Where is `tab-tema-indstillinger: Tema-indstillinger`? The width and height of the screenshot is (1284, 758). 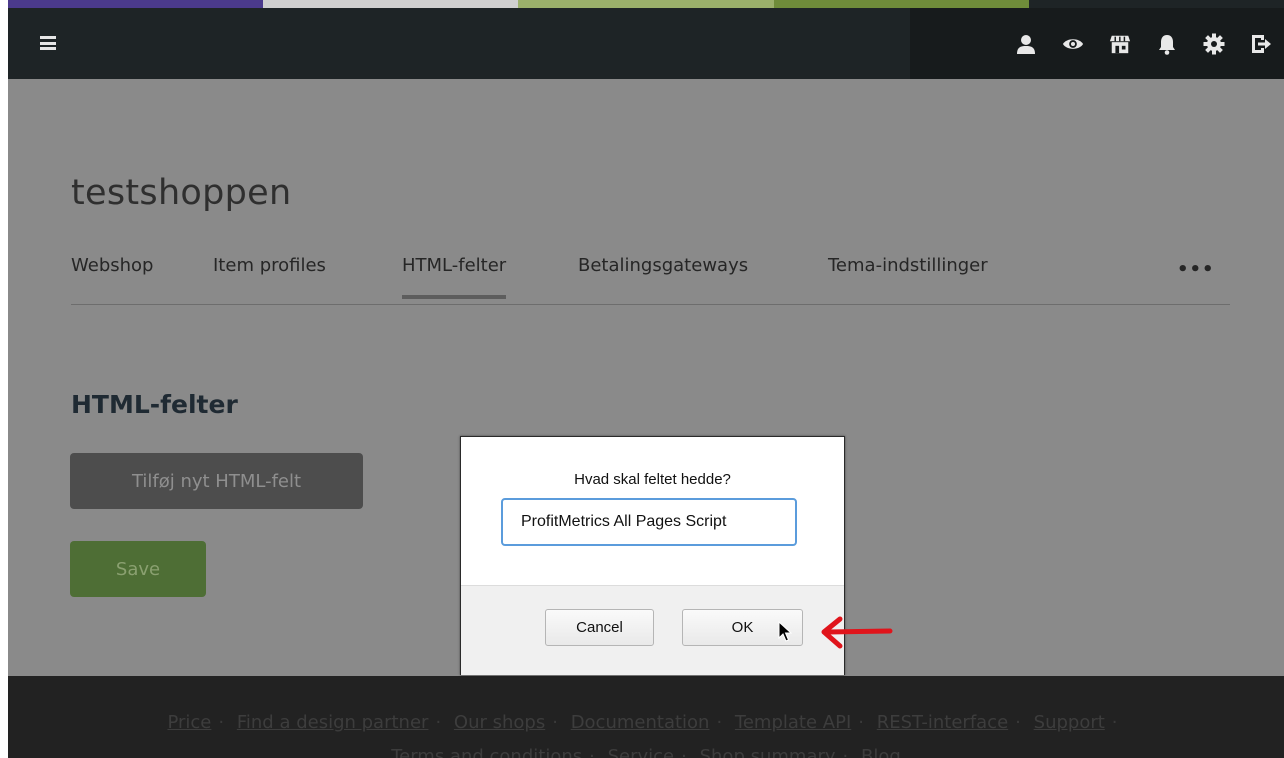
tab-tema-indstillinger: Tema-indstillinger is located at coordinates (908, 265).